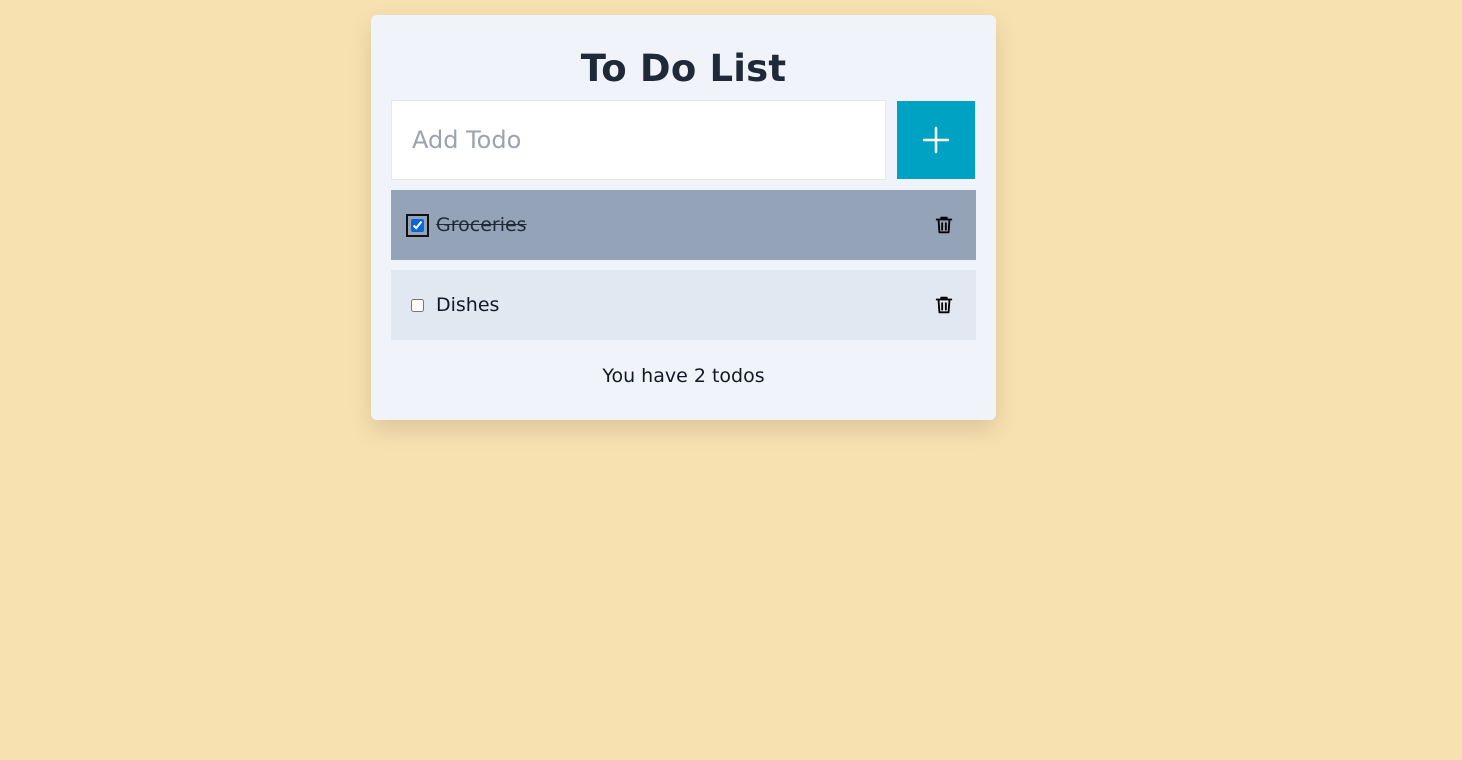 This screenshot has width=1462, height=760. Describe the element at coordinates (683, 68) in the screenshot. I see `page-title: To Do List` at that location.